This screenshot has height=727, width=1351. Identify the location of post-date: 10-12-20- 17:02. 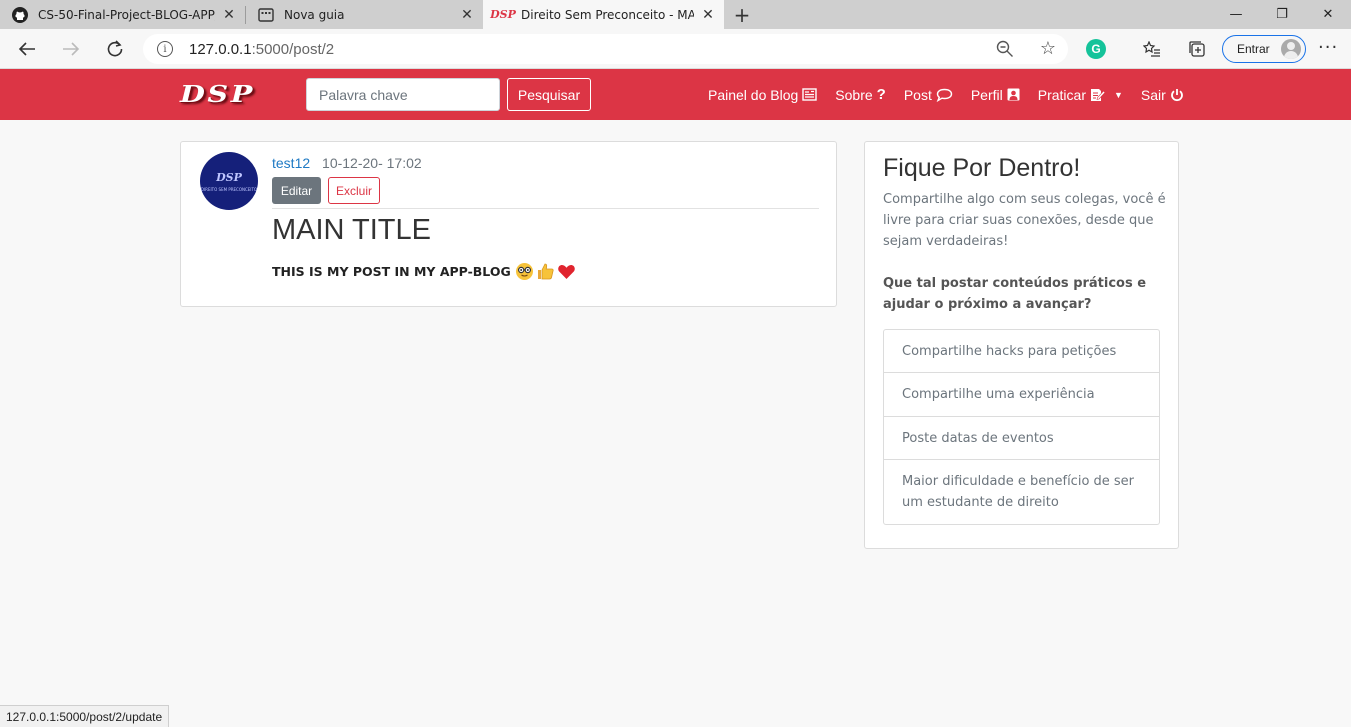
(372, 163).